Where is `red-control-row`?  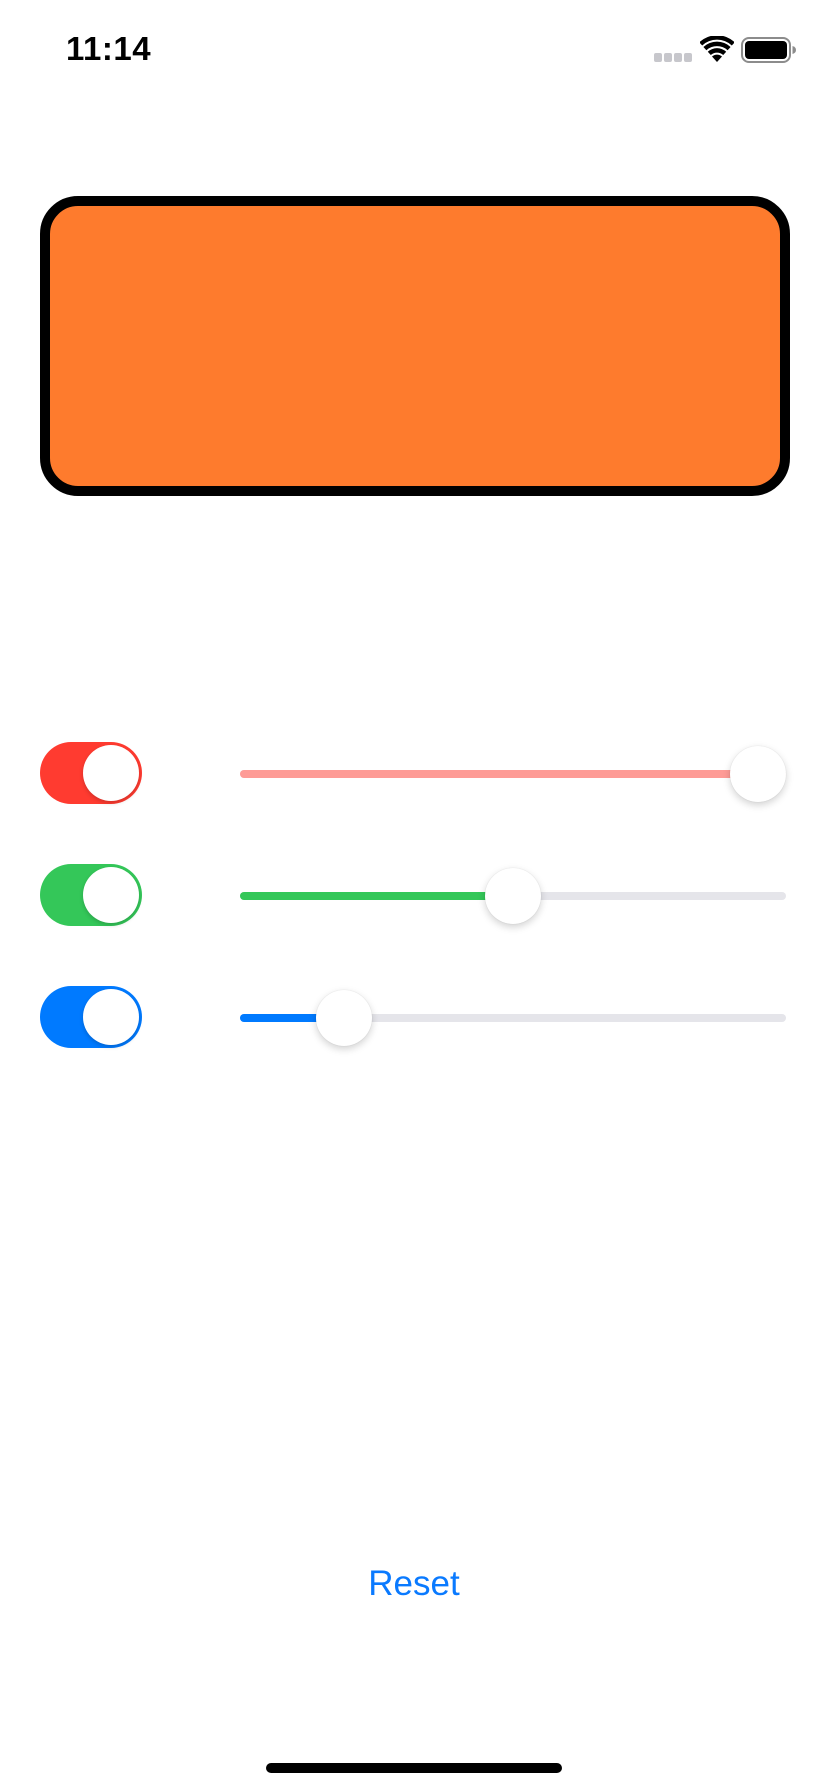 red-control-row is located at coordinates (414, 774).